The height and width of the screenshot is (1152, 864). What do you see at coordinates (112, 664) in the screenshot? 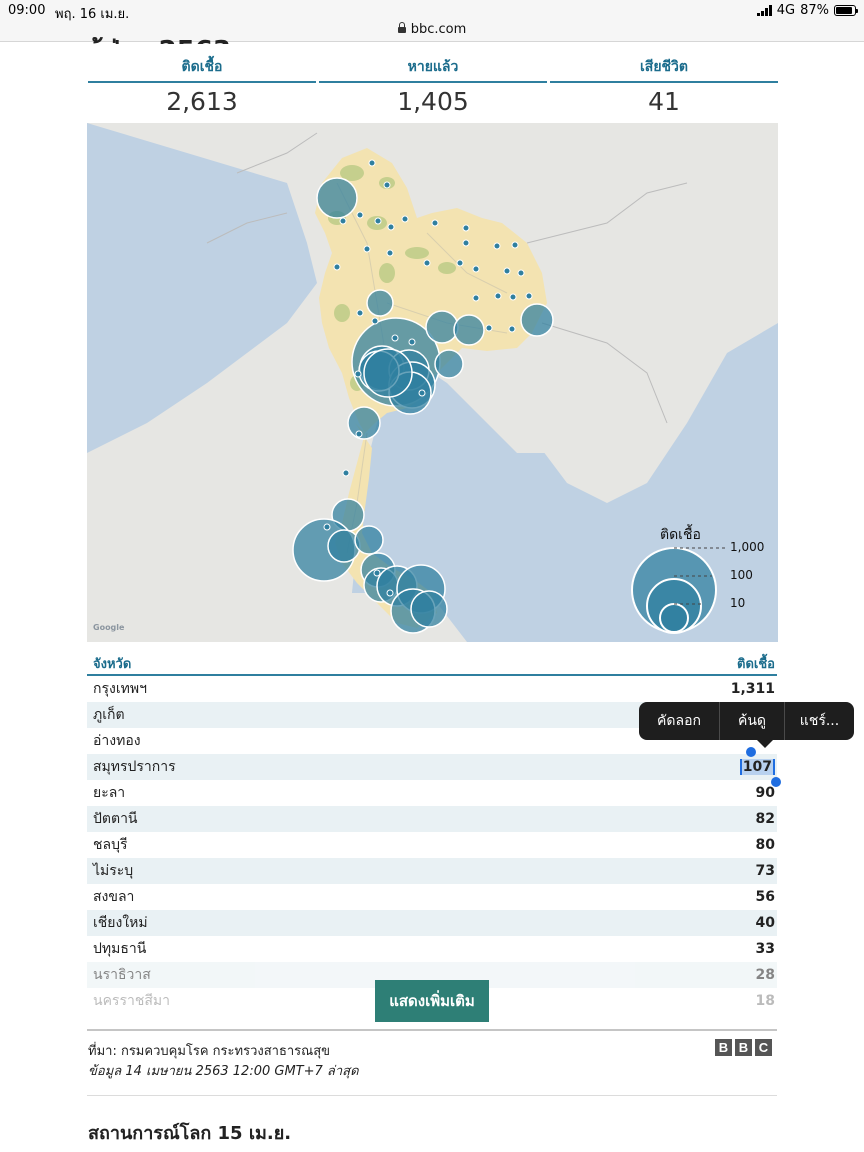
I see `header-province: จังหวัด` at bounding box center [112, 664].